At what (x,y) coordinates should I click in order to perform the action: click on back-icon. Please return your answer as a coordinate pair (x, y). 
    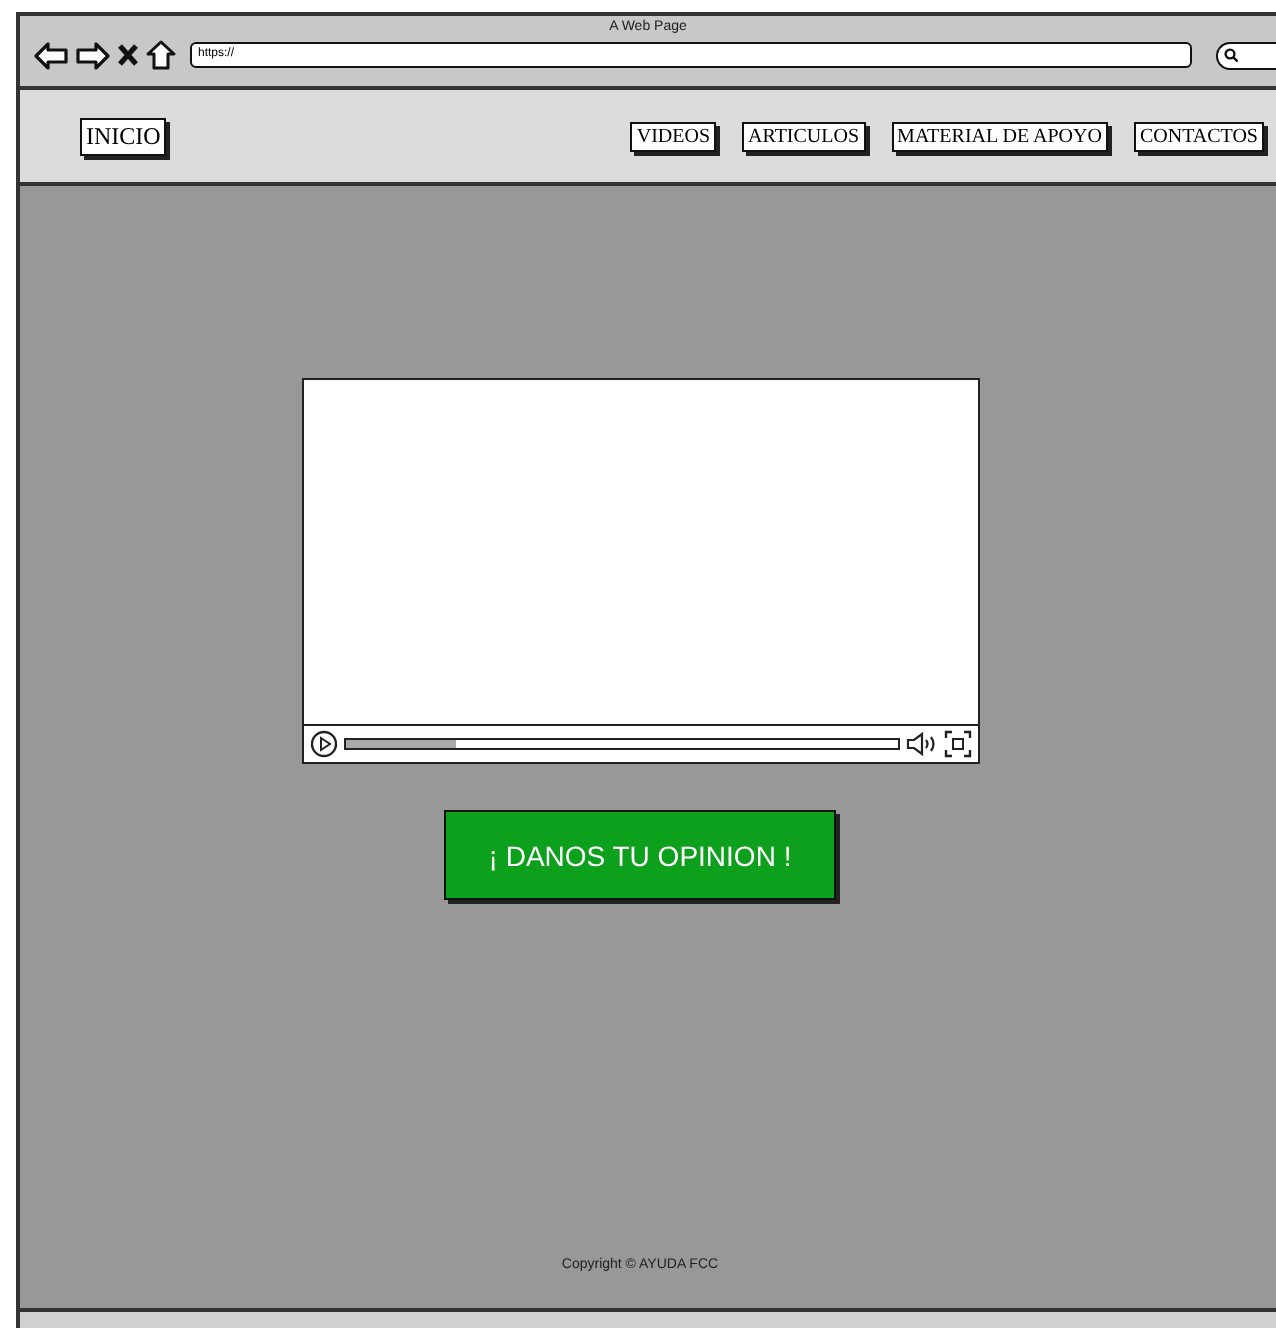
    Looking at the image, I should click on (51, 55).